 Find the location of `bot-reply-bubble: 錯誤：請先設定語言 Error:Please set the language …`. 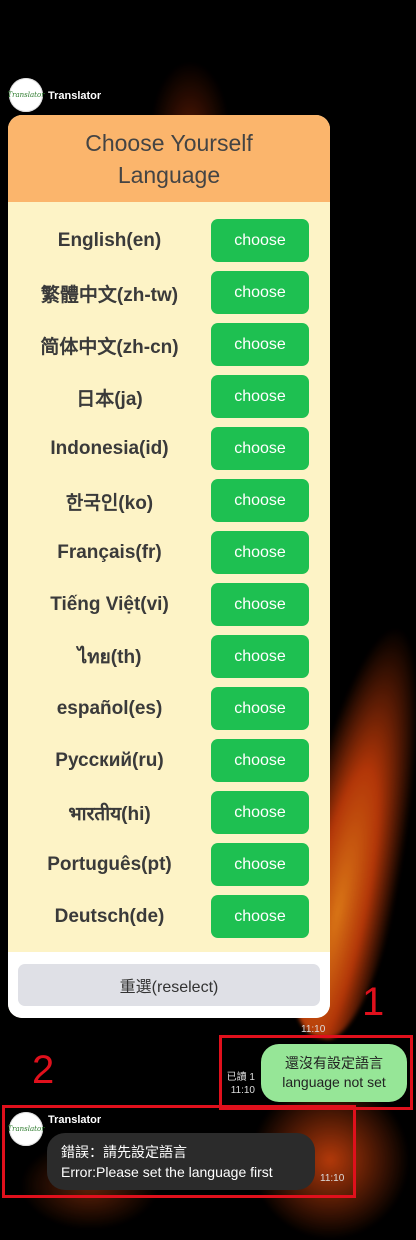

bot-reply-bubble: 錯誤：請先設定語言 Error:Please set the language … is located at coordinates (181, 1161).